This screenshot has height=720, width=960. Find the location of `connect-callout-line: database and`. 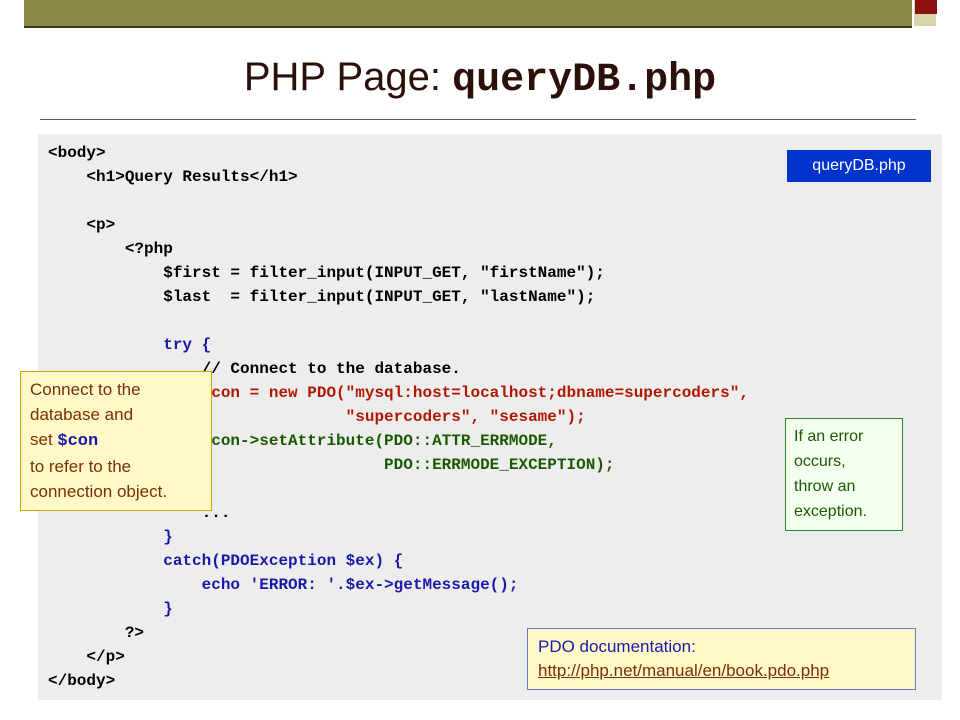

connect-callout-line: database and is located at coordinates (82, 414).